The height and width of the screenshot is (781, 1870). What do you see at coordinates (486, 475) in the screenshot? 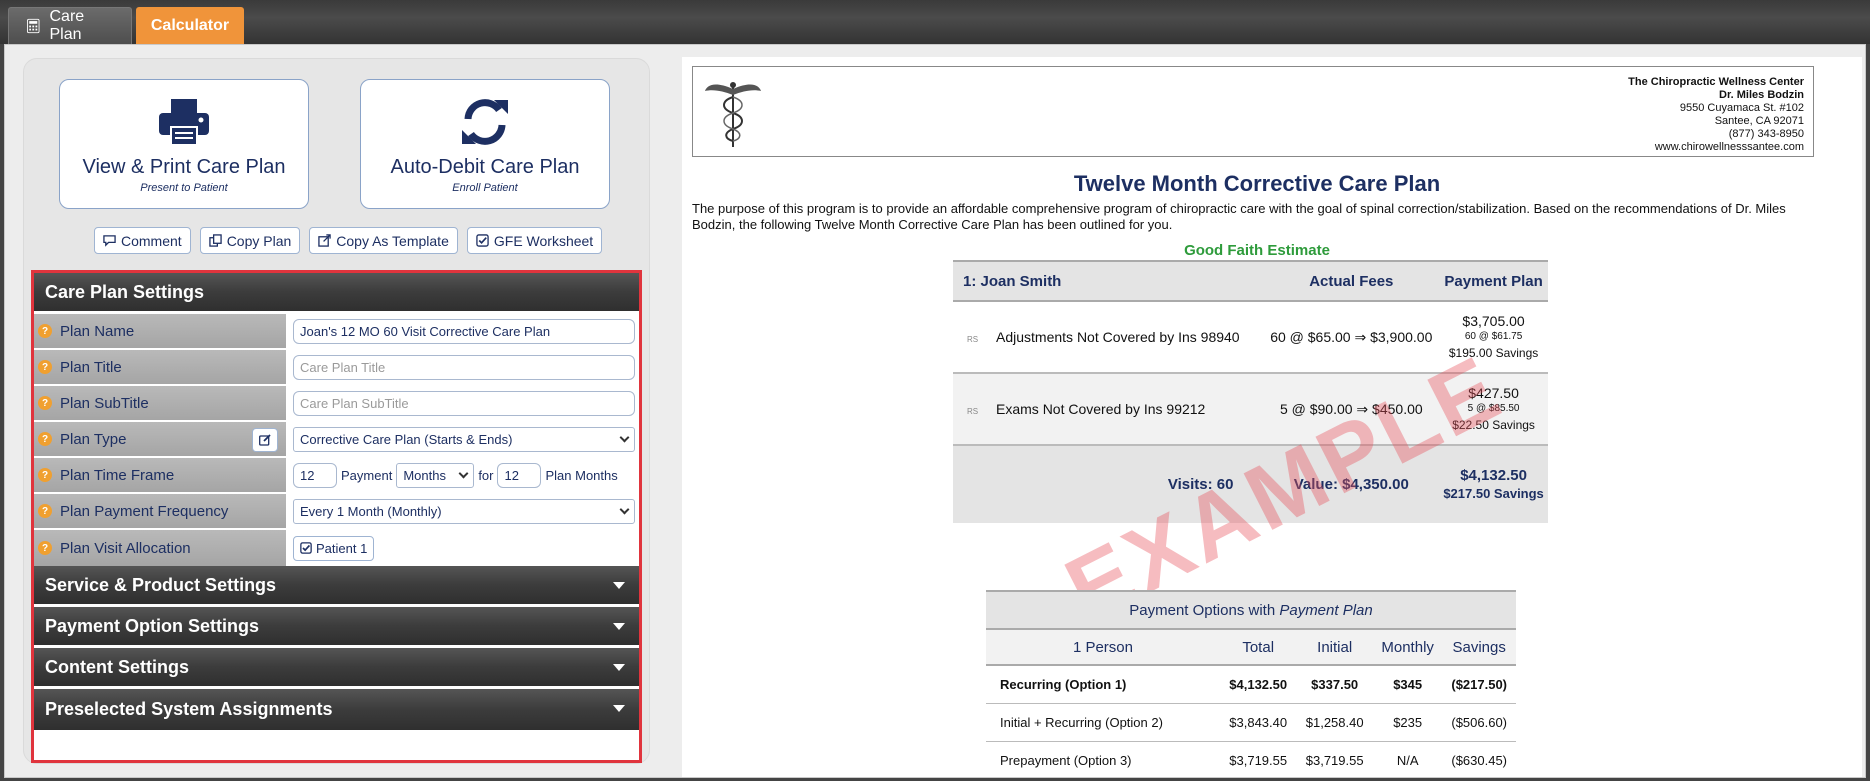
I see `for-text: for` at bounding box center [486, 475].